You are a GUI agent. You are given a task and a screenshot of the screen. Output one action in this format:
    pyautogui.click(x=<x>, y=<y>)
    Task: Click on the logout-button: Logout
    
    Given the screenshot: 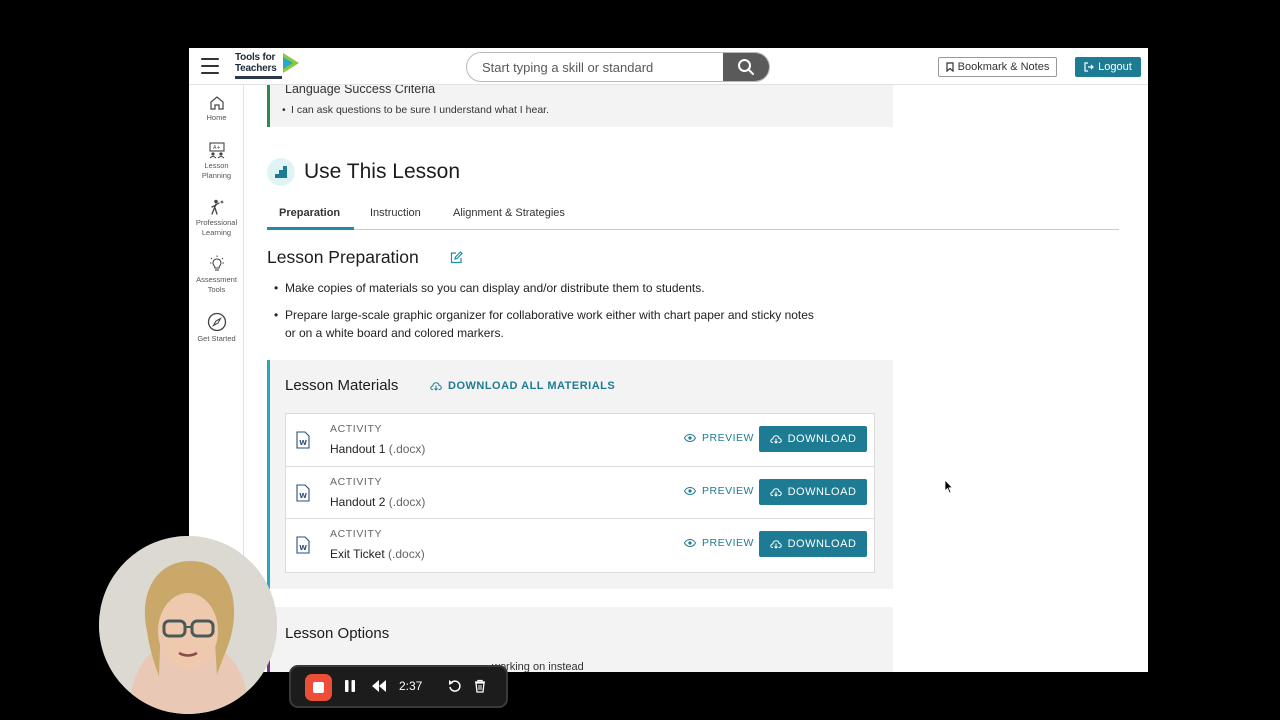 What is the action you would take?
    pyautogui.click(x=1108, y=67)
    